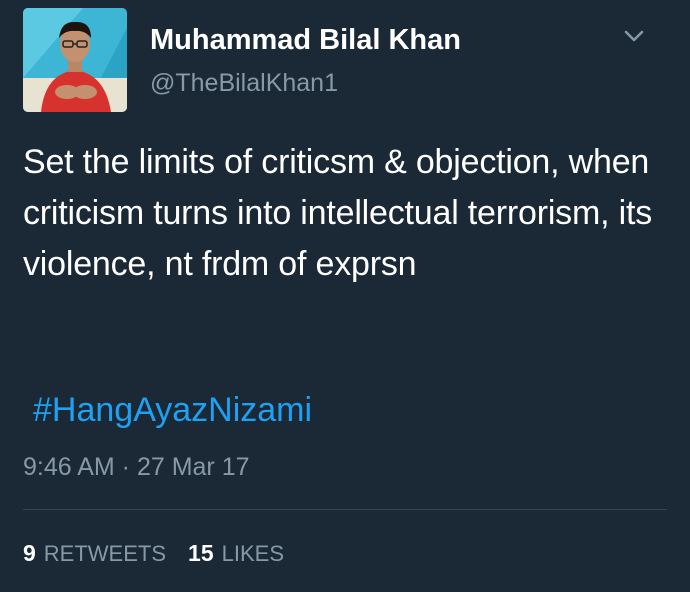 The height and width of the screenshot is (592, 690). I want to click on tweet-stats: 9 RETWEETS 15 LIKES, so click(164, 553).